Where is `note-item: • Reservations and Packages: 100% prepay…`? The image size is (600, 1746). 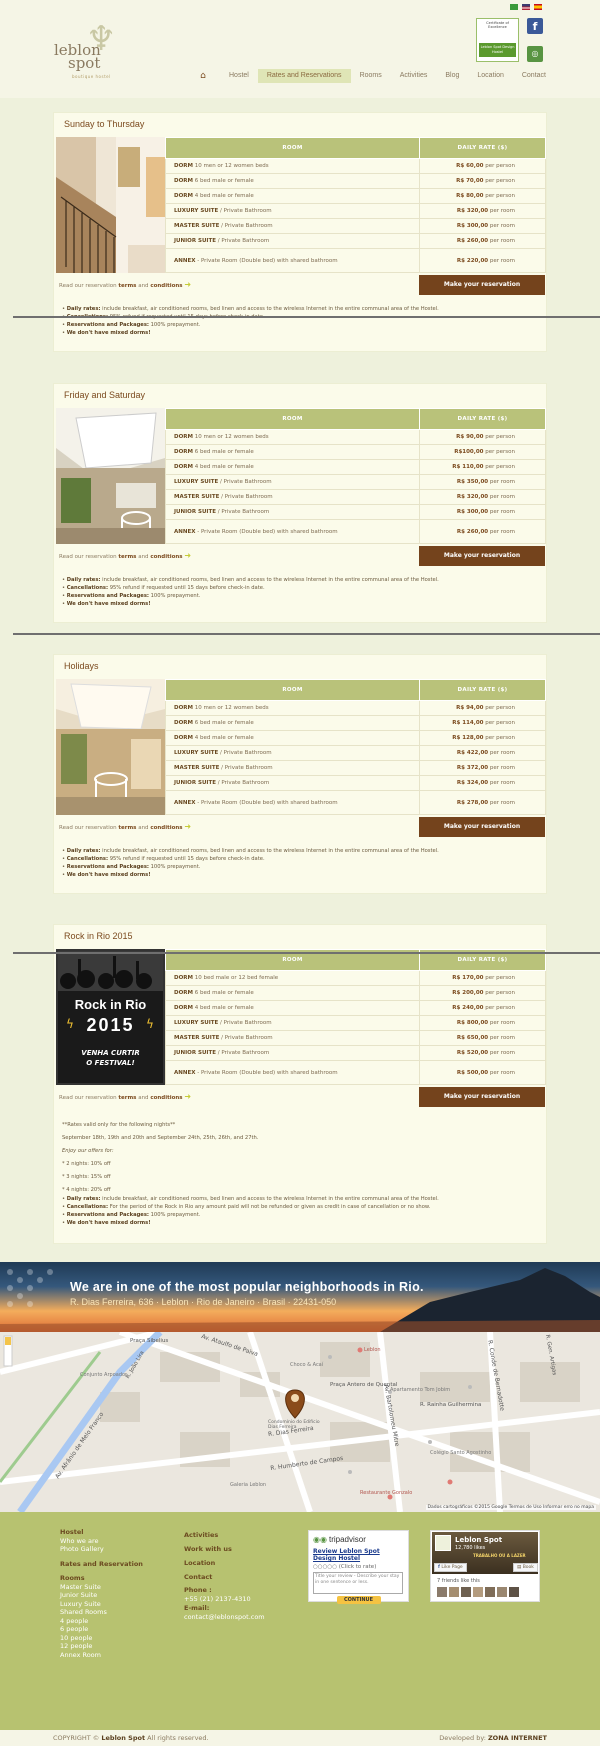 note-item: • Reservations and Packages: 100% prepay… is located at coordinates (131, 1215).